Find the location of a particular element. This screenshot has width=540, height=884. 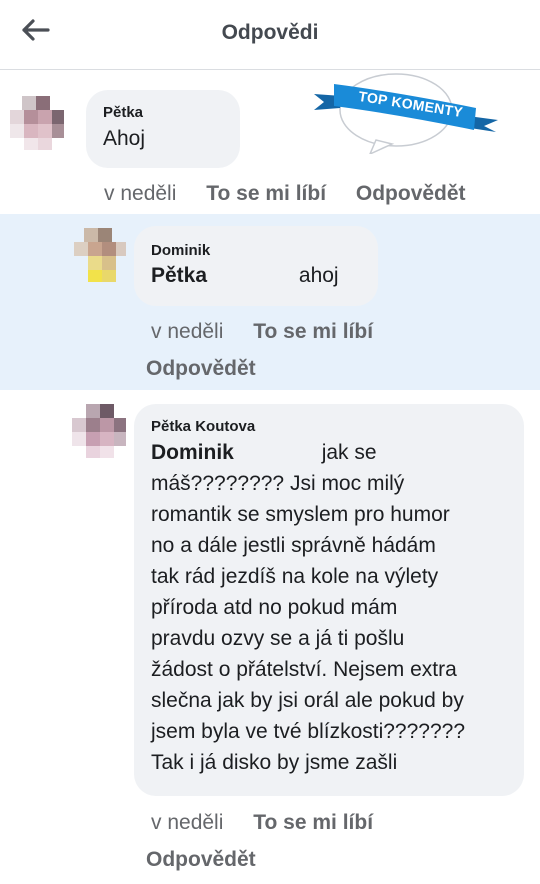

comment-text: Ahoj is located at coordinates (124, 138).